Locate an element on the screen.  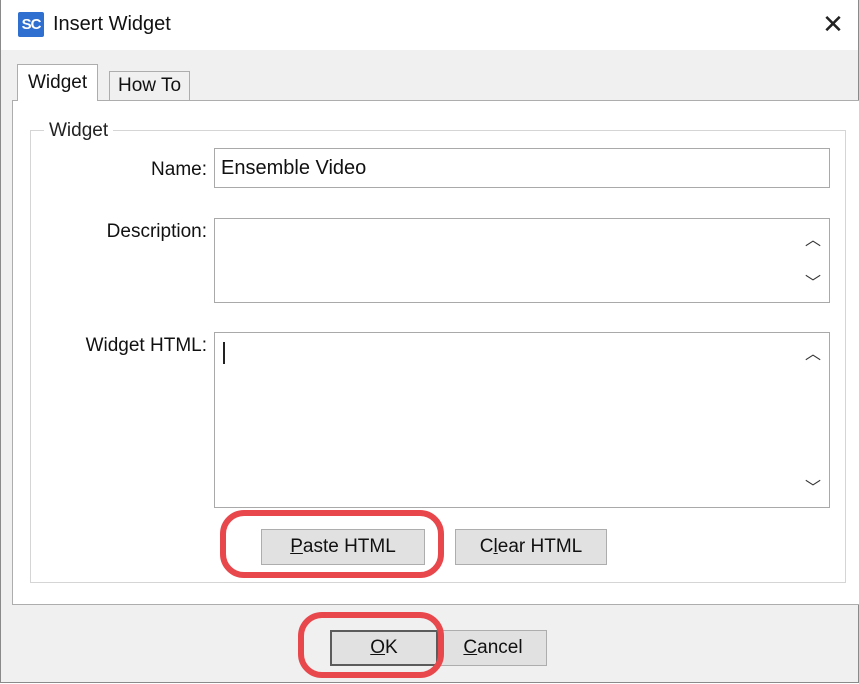
close-icon: ✕ is located at coordinates (833, 24).